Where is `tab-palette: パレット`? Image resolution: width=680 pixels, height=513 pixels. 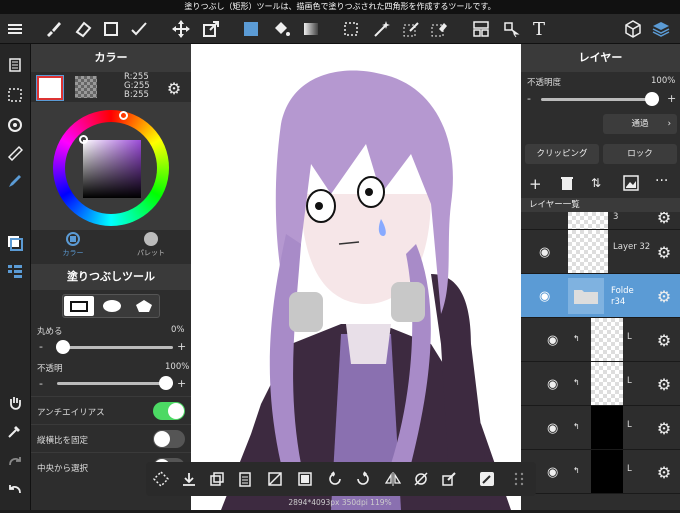
tab-palette: パレット is located at coordinates (151, 245).